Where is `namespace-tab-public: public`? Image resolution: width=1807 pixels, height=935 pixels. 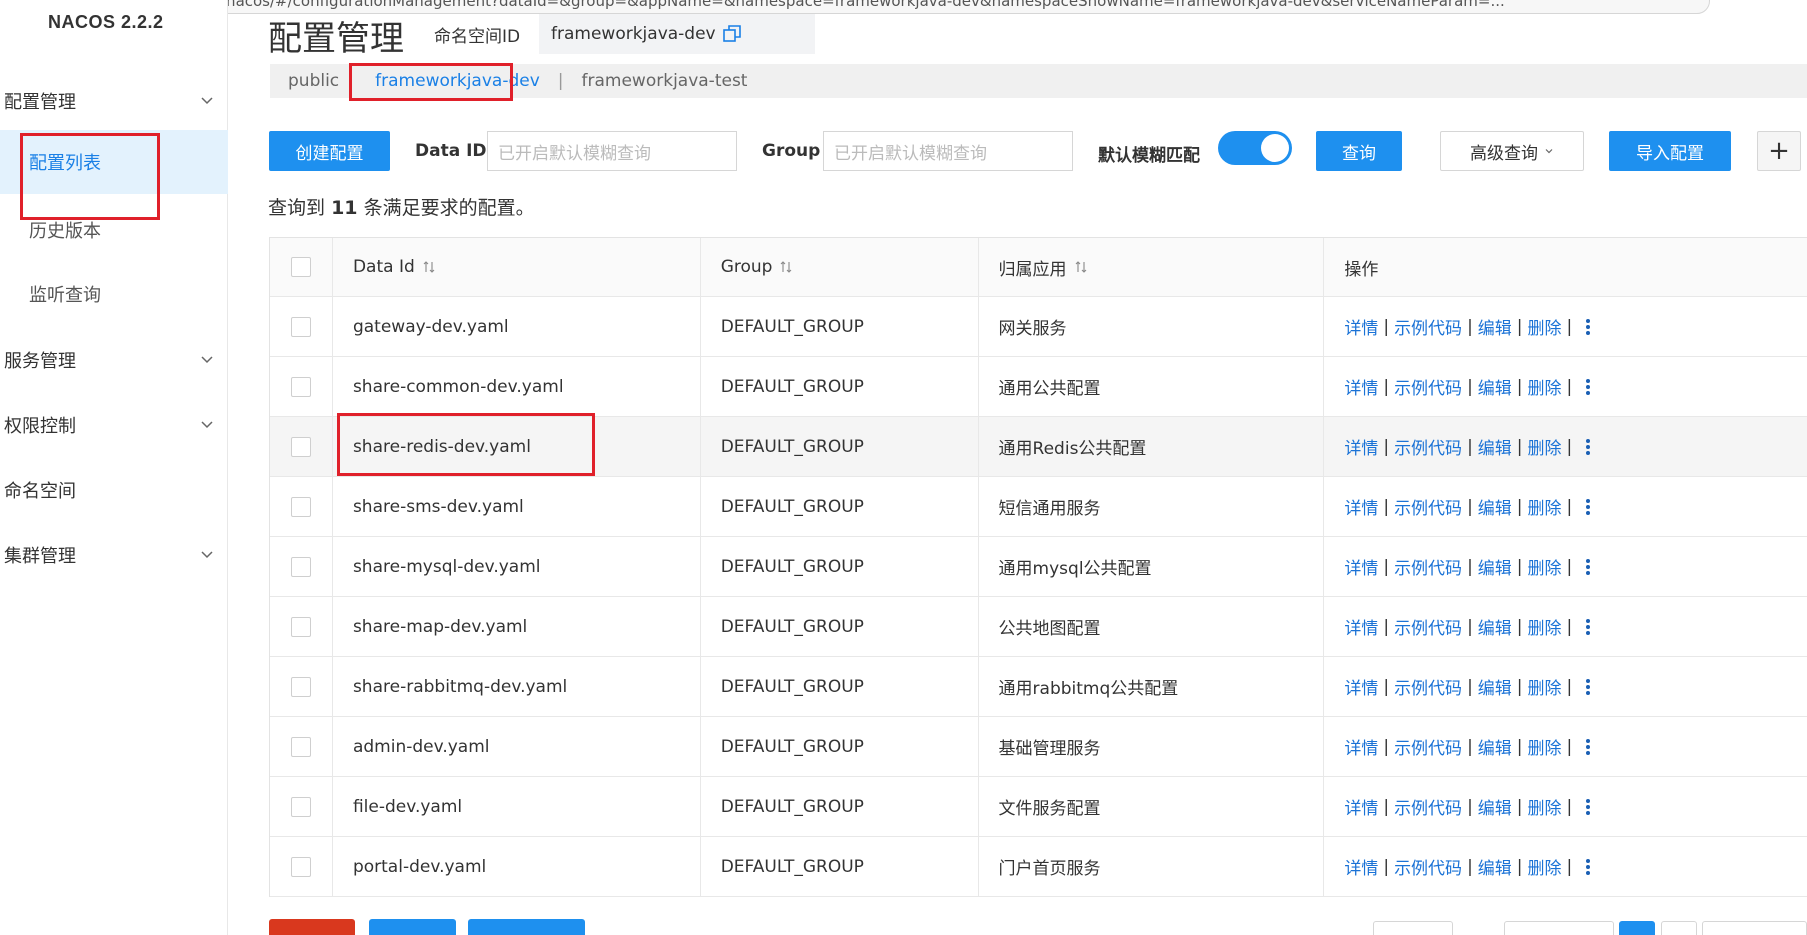 namespace-tab-public: public is located at coordinates (313, 81).